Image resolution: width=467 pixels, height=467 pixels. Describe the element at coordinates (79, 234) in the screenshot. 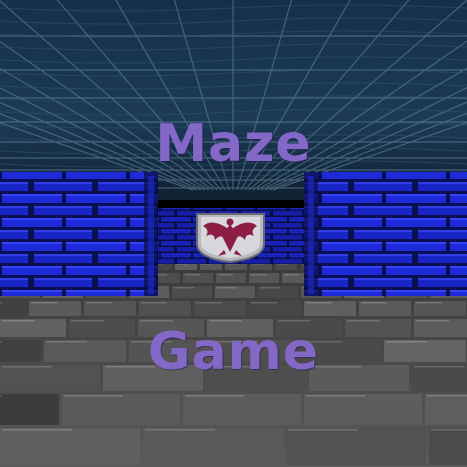

I see `left-wall` at that location.